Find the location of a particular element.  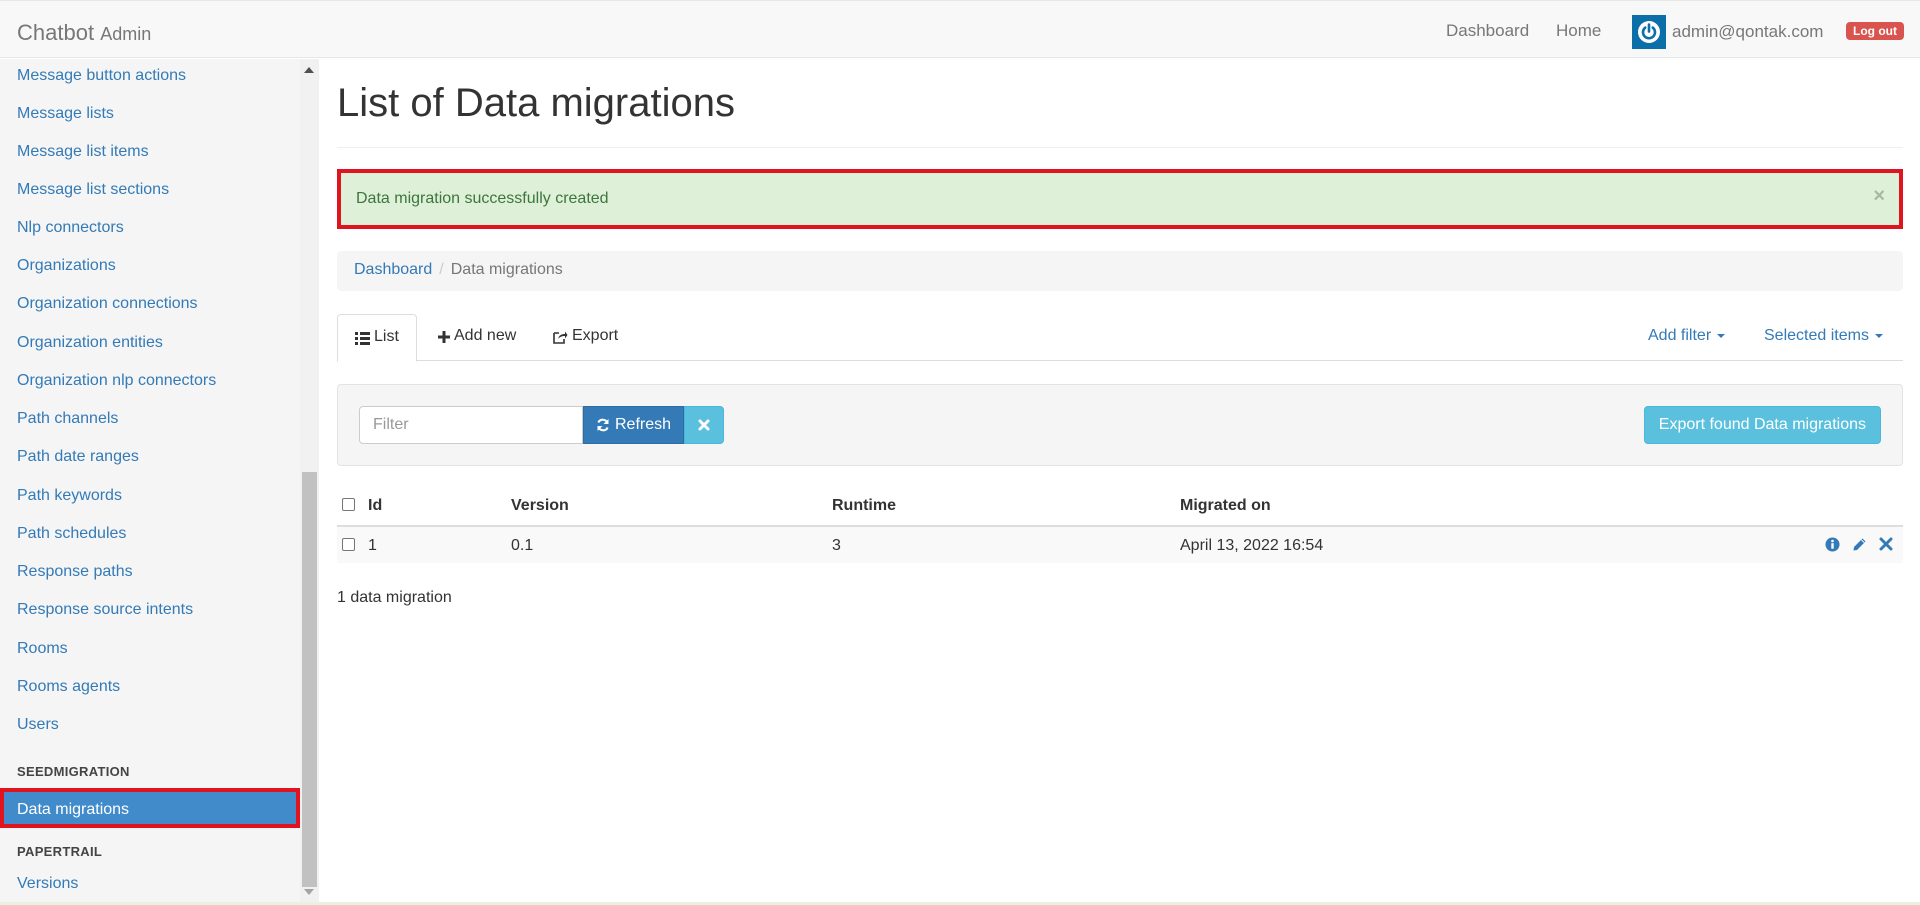

clear-filter-button is located at coordinates (704, 425).